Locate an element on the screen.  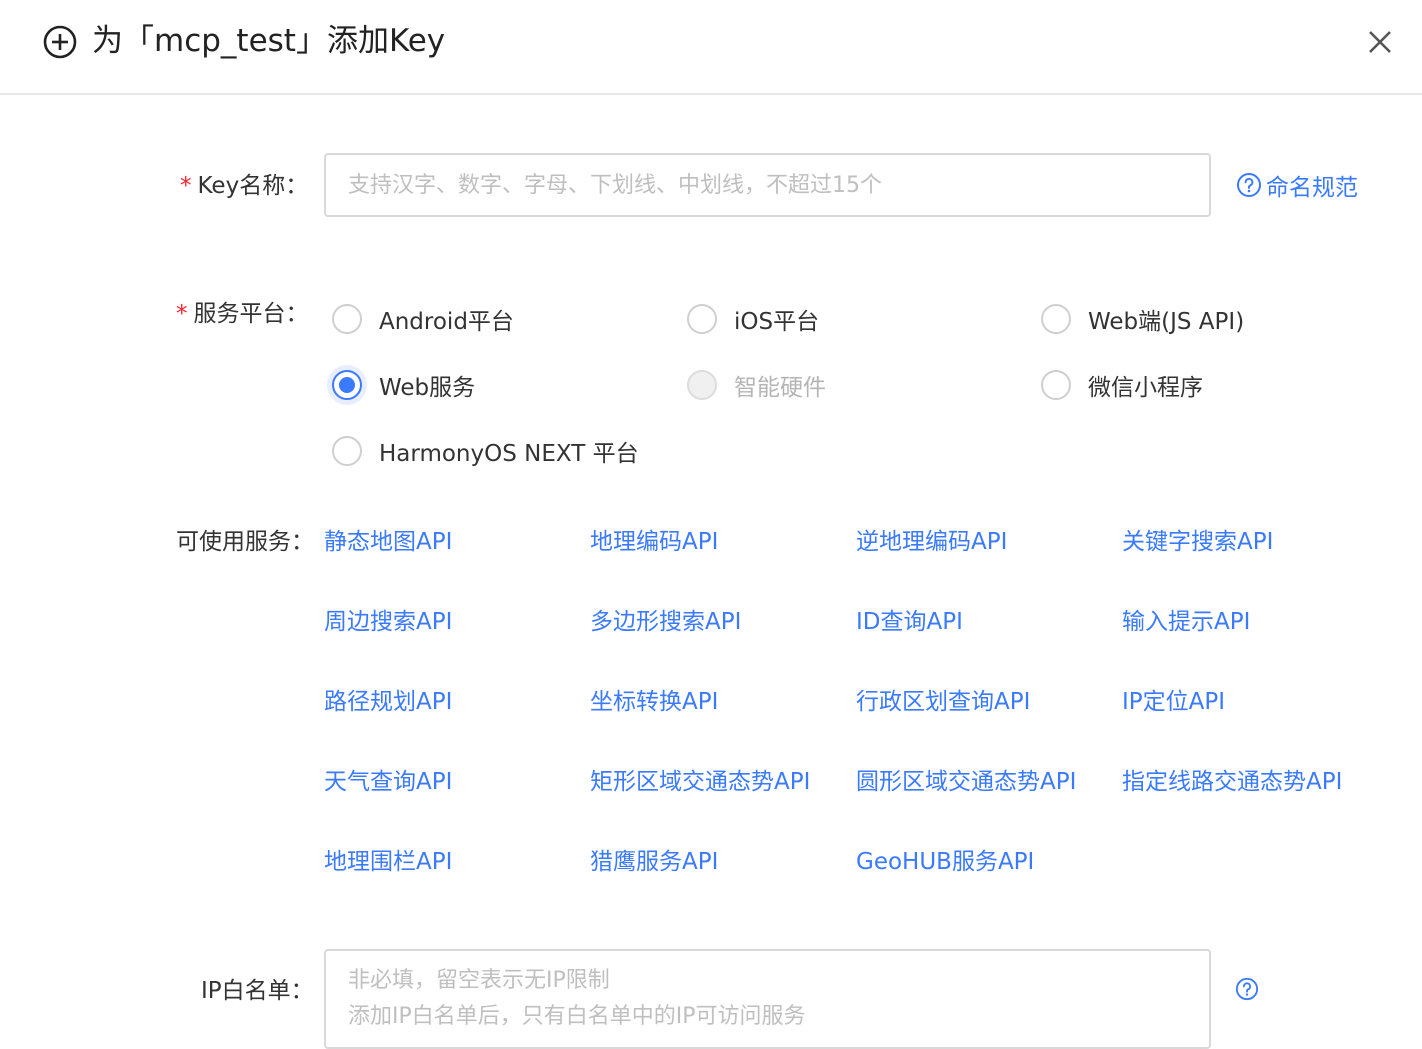
service-link: 静态地图API is located at coordinates (388, 542).